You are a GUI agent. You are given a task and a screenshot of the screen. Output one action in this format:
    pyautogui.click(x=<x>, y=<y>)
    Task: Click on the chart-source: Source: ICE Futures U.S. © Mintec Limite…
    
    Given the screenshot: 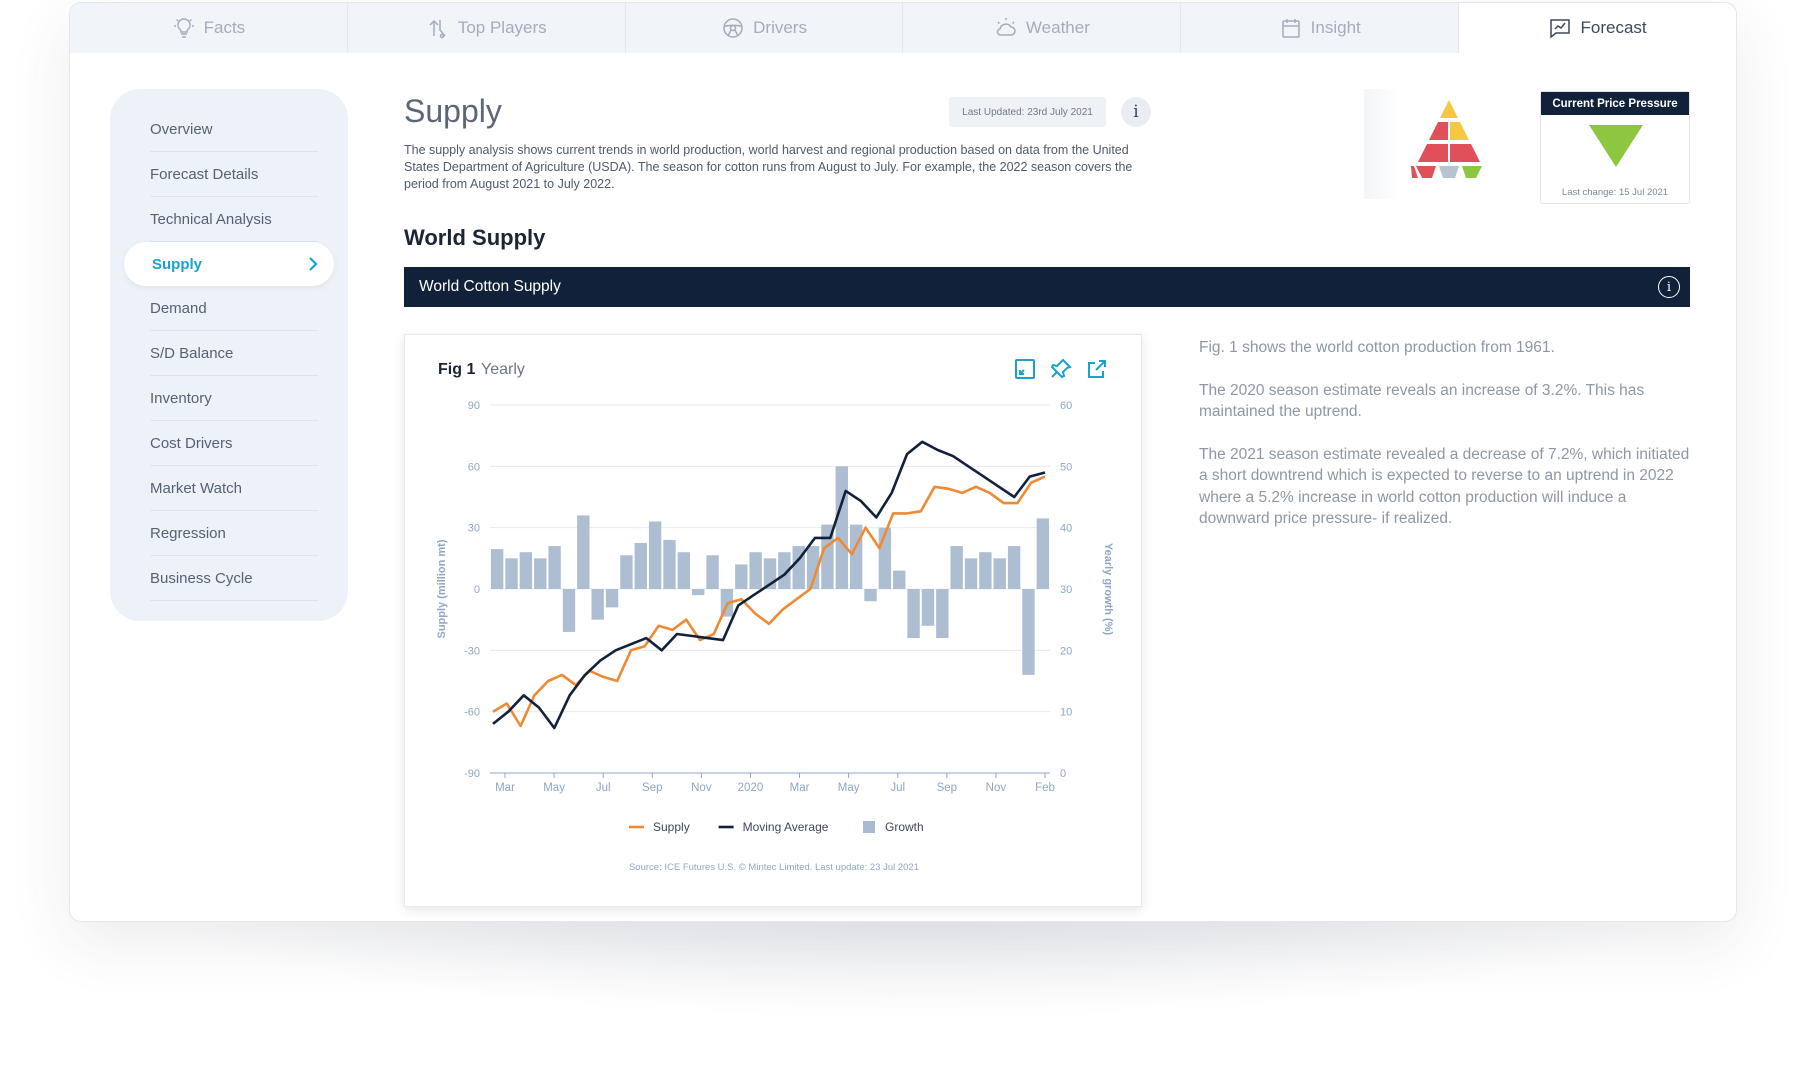 What is the action you would take?
    pyautogui.click(x=774, y=867)
    